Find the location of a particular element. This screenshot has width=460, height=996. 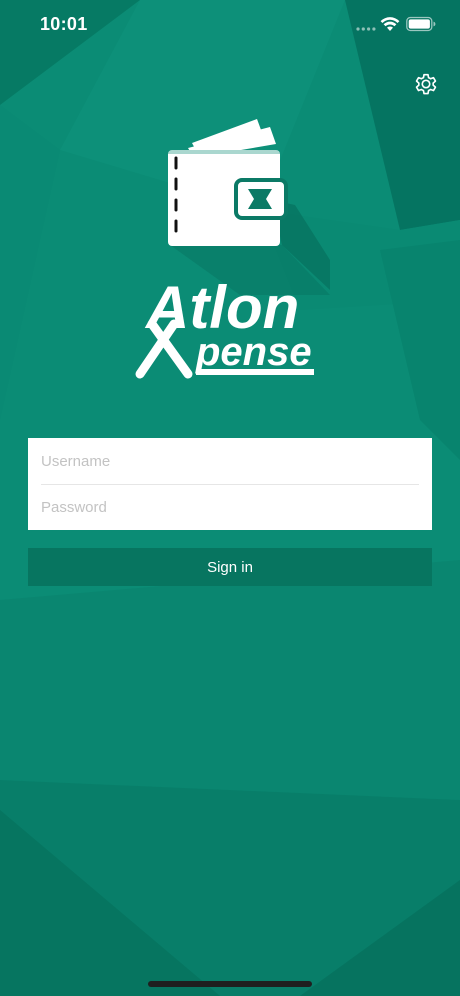

app-logo: Atlon pense is located at coordinates (230, 247).